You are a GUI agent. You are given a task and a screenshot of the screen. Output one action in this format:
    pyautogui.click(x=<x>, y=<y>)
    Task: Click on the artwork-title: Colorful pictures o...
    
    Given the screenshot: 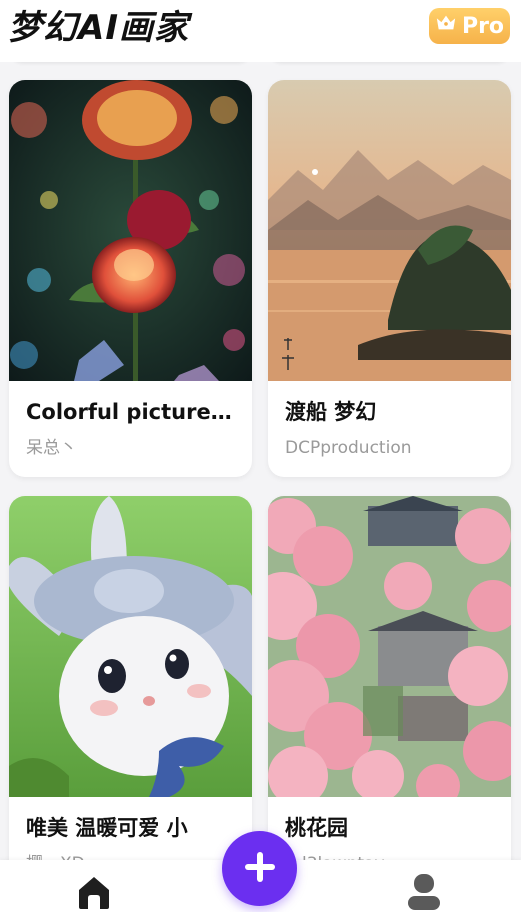 What is the action you would take?
    pyautogui.click(x=133, y=412)
    